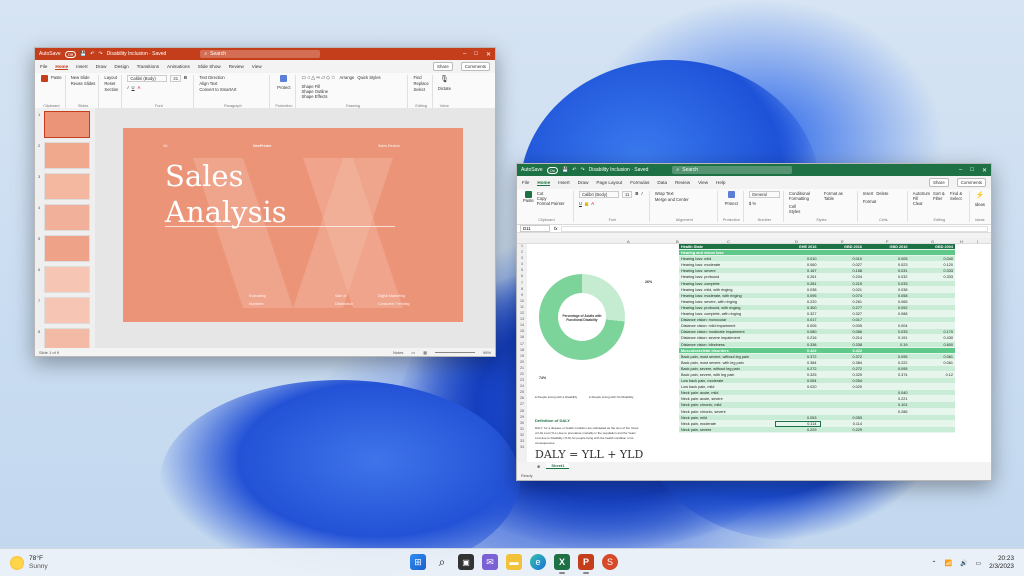 The image size is (1024, 576). I want to click on table-cell-value: 0.170, so click(933, 331).